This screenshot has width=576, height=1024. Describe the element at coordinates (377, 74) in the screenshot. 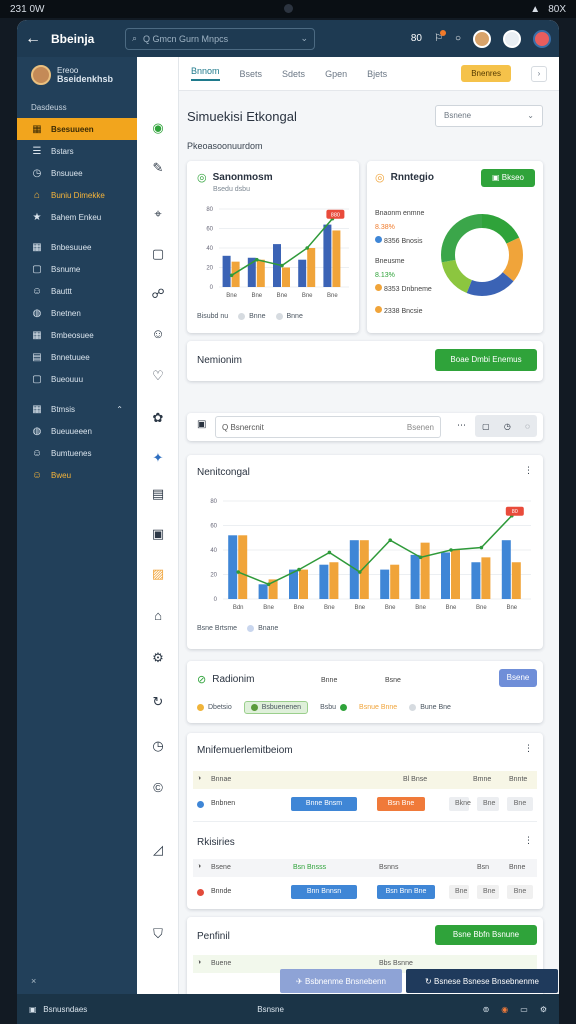

I see `tab-4: Bjets` at that location.